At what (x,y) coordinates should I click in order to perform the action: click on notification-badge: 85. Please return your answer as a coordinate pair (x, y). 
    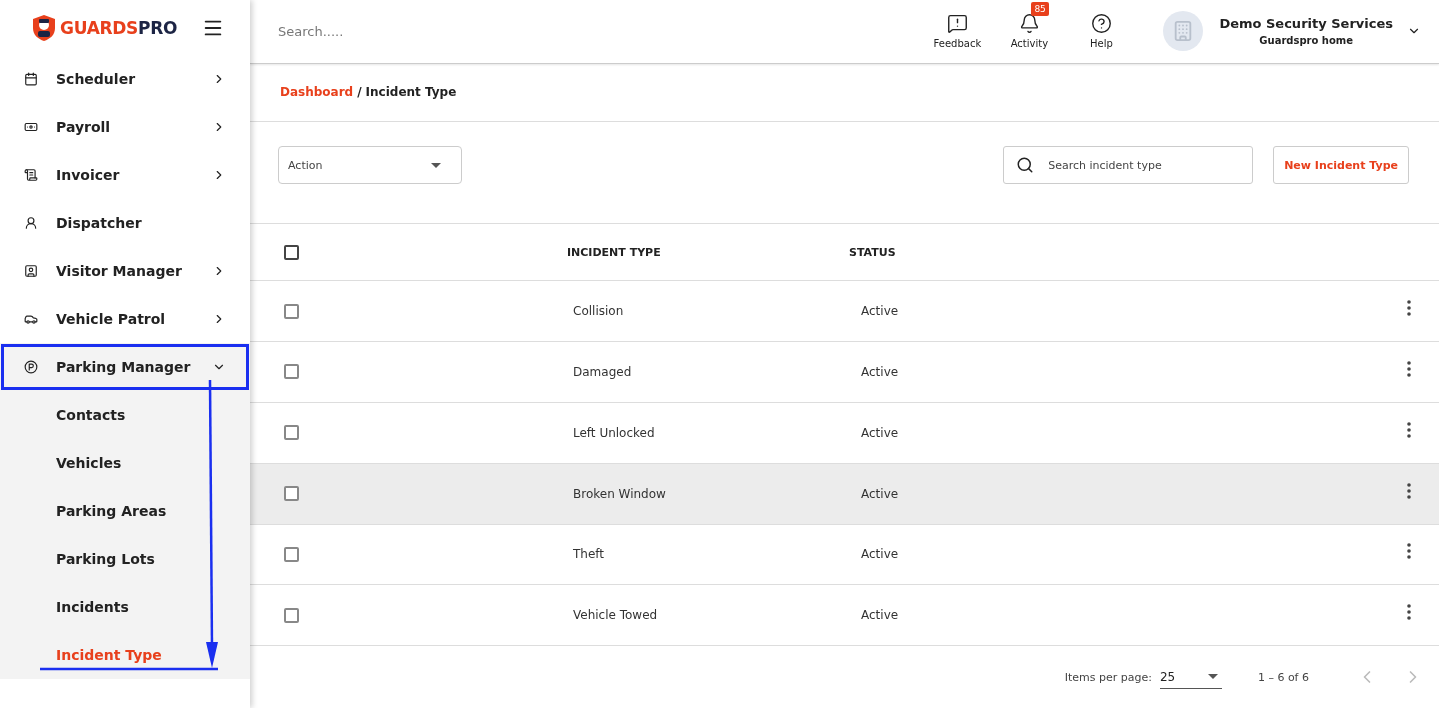
    Looking at the image, I should click on (1040, 9).